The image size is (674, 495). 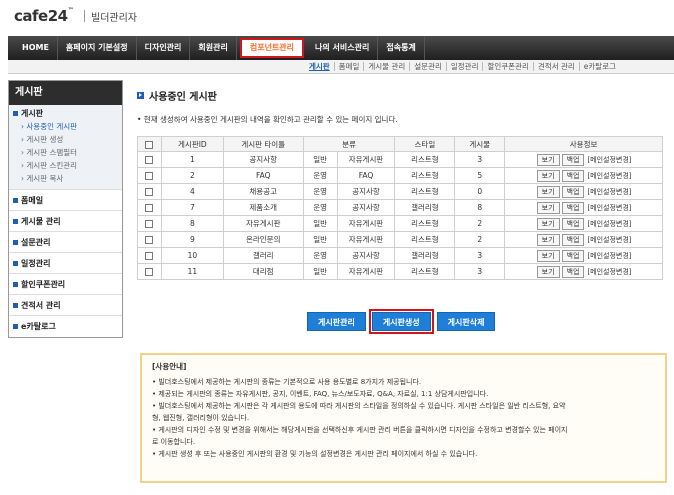 What do you see at coordinates (36, 48) in the screenshot?
I see `nav-home: HOME` at bounding box center [36, 48].